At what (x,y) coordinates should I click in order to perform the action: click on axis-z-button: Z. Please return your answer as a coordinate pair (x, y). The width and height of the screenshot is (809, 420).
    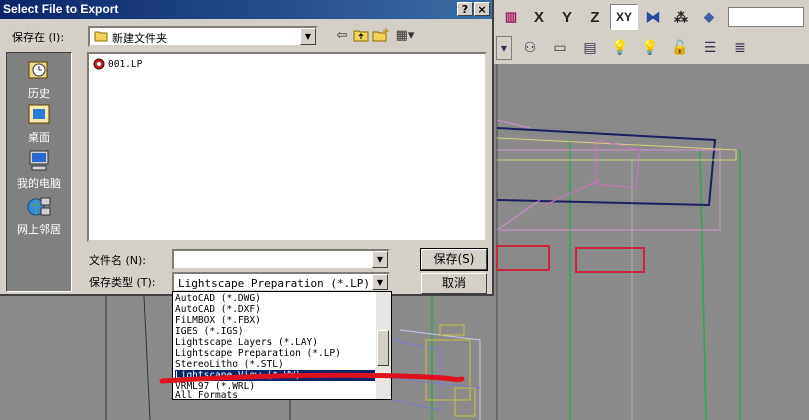
    Looking at the image, I should click on (595, 17).